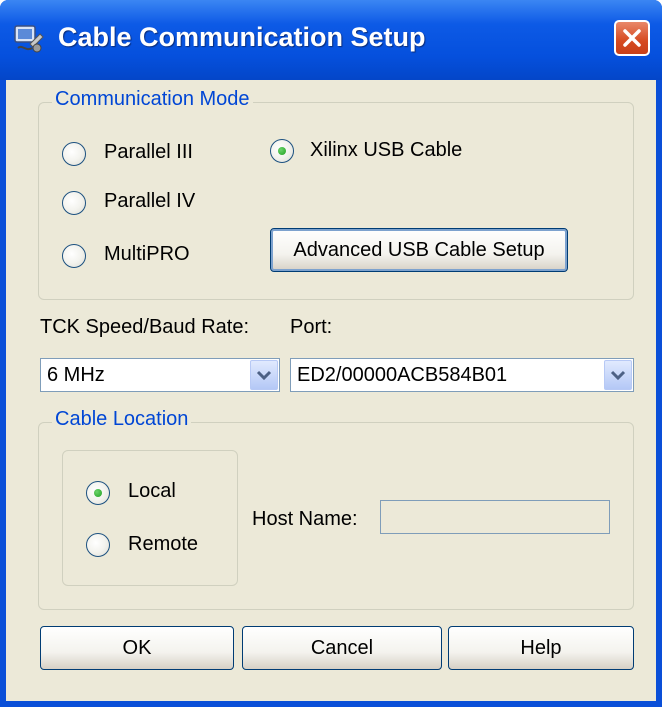 The image size is (662, 707). I want to click on close-button, so click(632, 38).